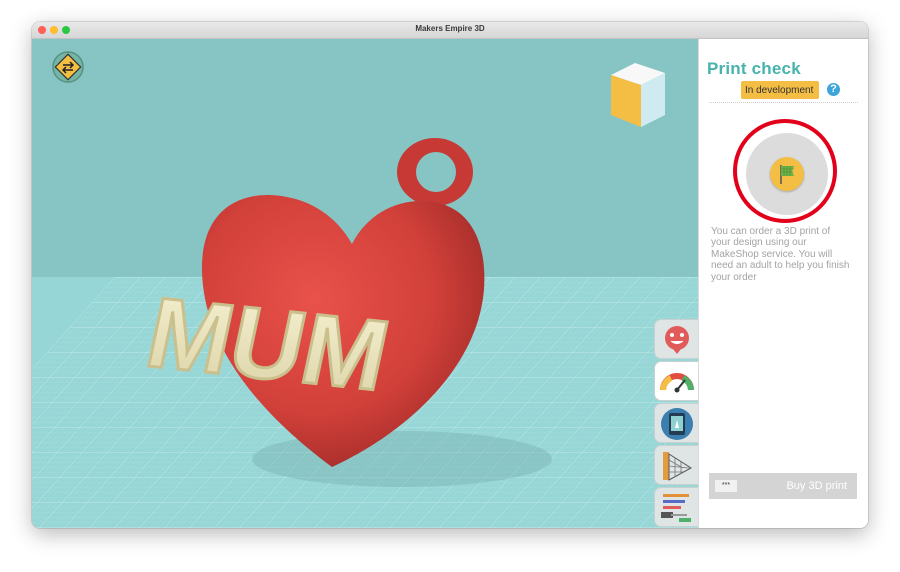 The width and height of the screenshot is (900, 572). I want to click on check-badge, so click(787, 174).